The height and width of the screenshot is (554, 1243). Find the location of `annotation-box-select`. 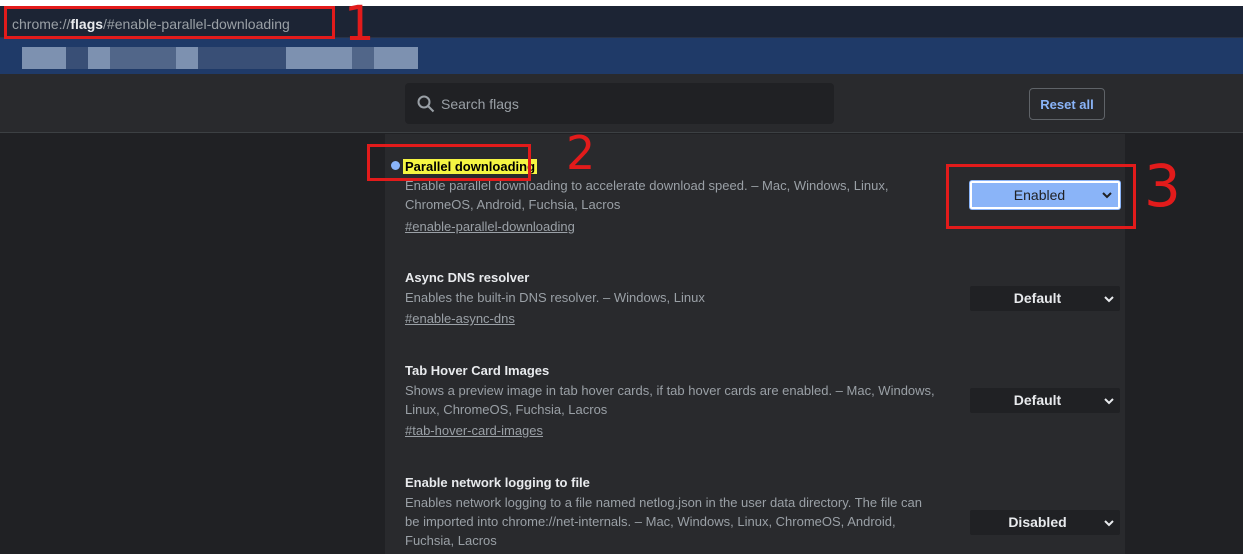

annotation-box-select is located at coordinates (1041, 196).